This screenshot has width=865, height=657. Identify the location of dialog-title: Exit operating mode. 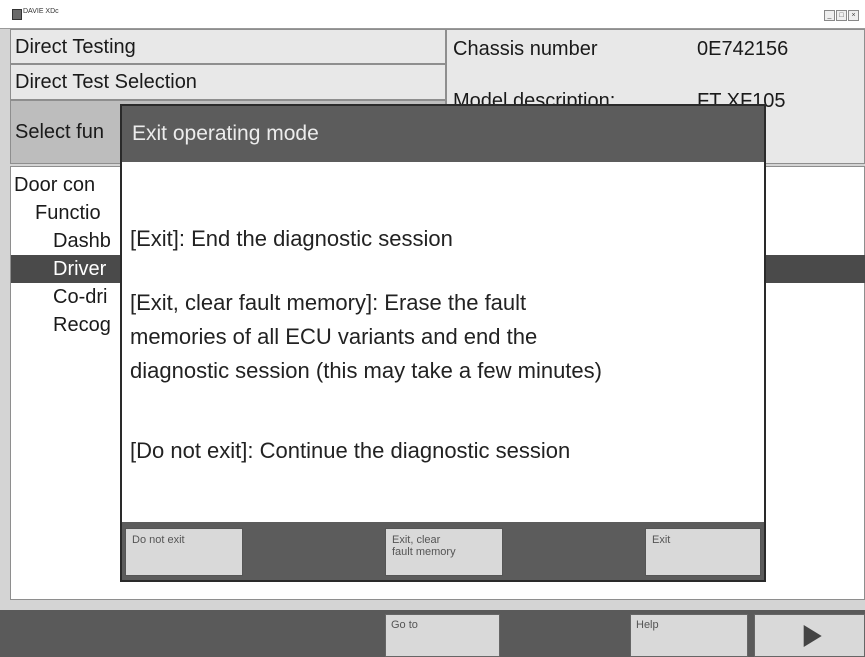
(443, 134).